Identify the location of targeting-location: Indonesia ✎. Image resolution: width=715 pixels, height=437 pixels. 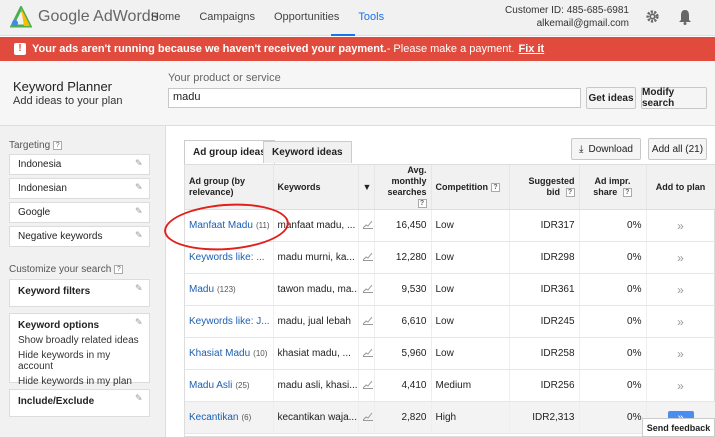
(79, 164).